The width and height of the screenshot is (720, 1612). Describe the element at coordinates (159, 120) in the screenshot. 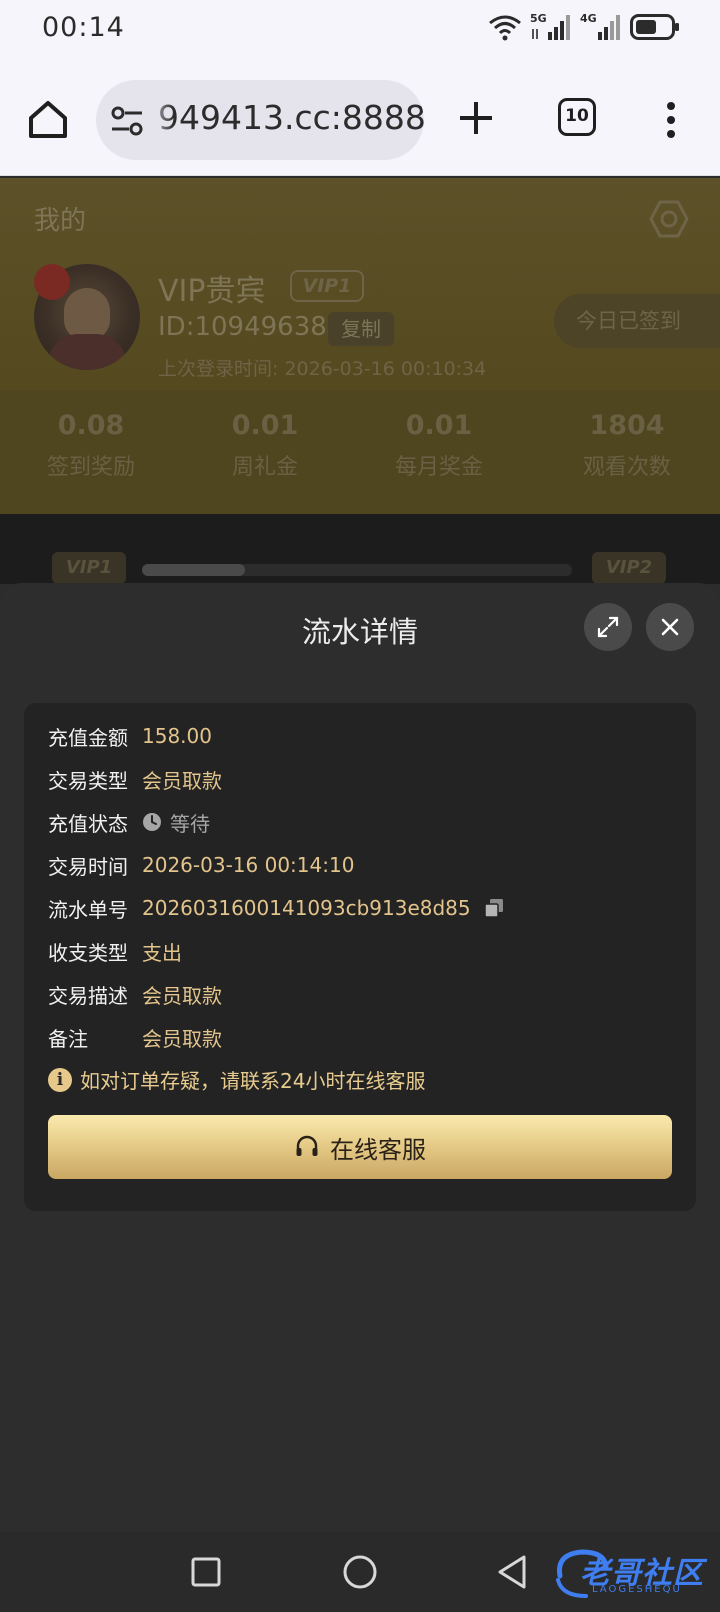

I see `url-fade` at that location.